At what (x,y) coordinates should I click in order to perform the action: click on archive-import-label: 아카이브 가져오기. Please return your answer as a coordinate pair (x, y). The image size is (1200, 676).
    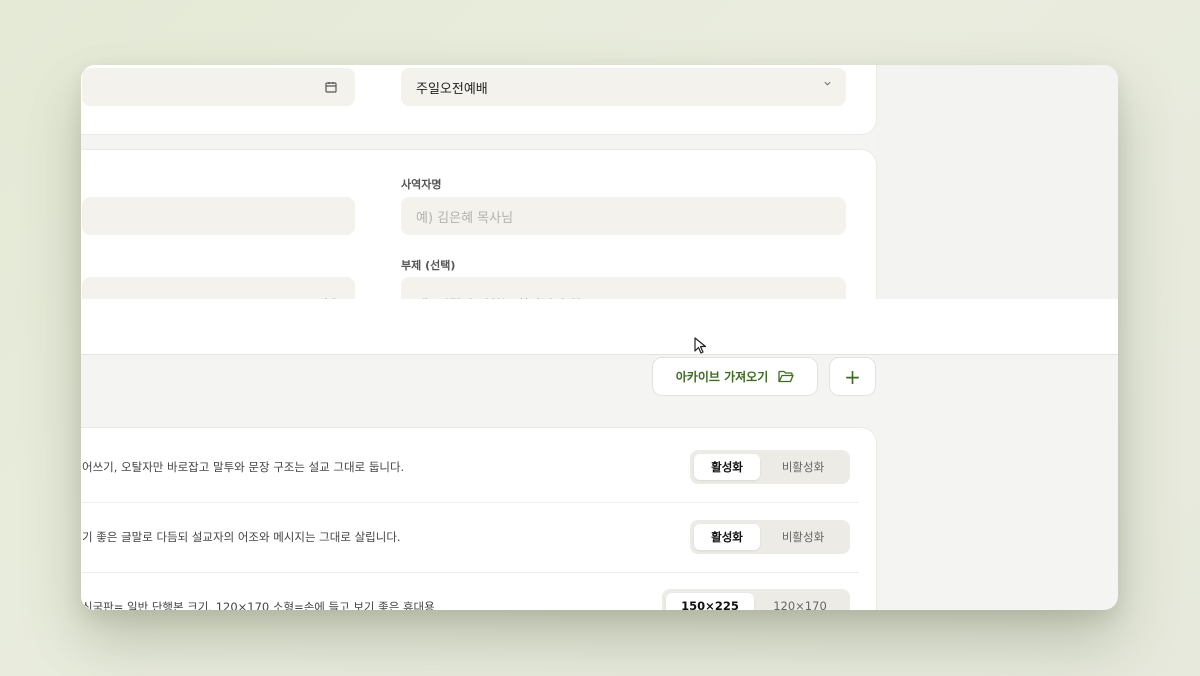
    Looking at the image, I should click on (722, 377).